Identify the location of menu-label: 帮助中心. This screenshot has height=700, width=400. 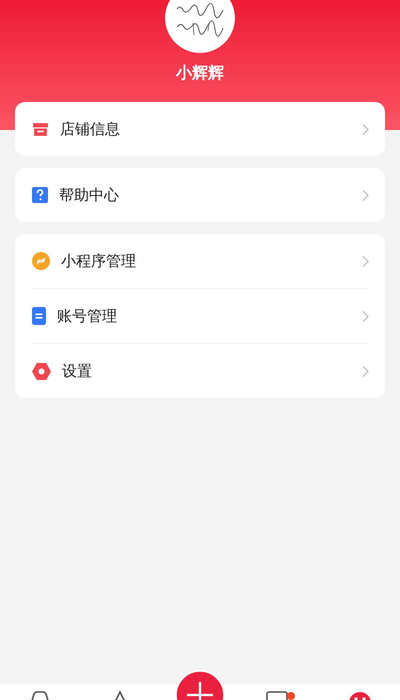
(89, 195).